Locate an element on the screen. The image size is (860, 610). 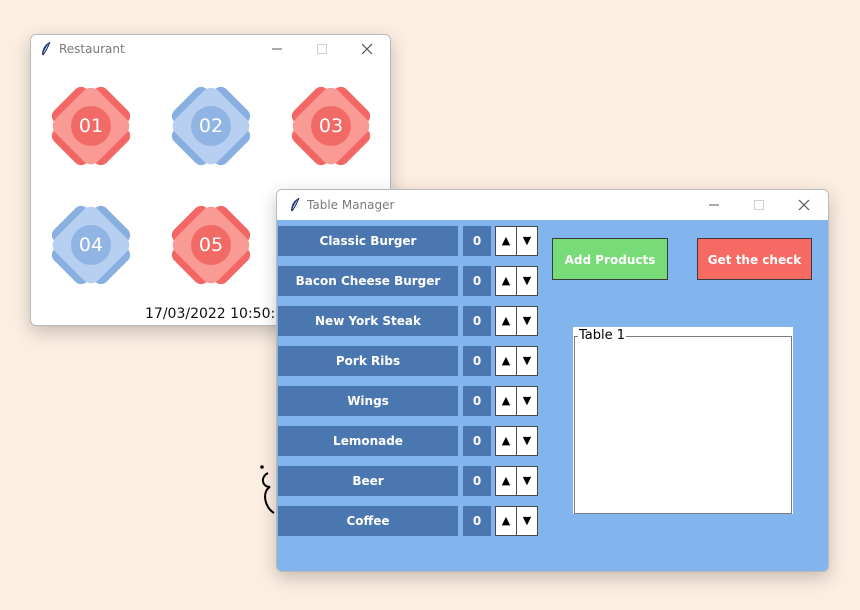
product-name-label: Wings is located at coordinates (368, 401).